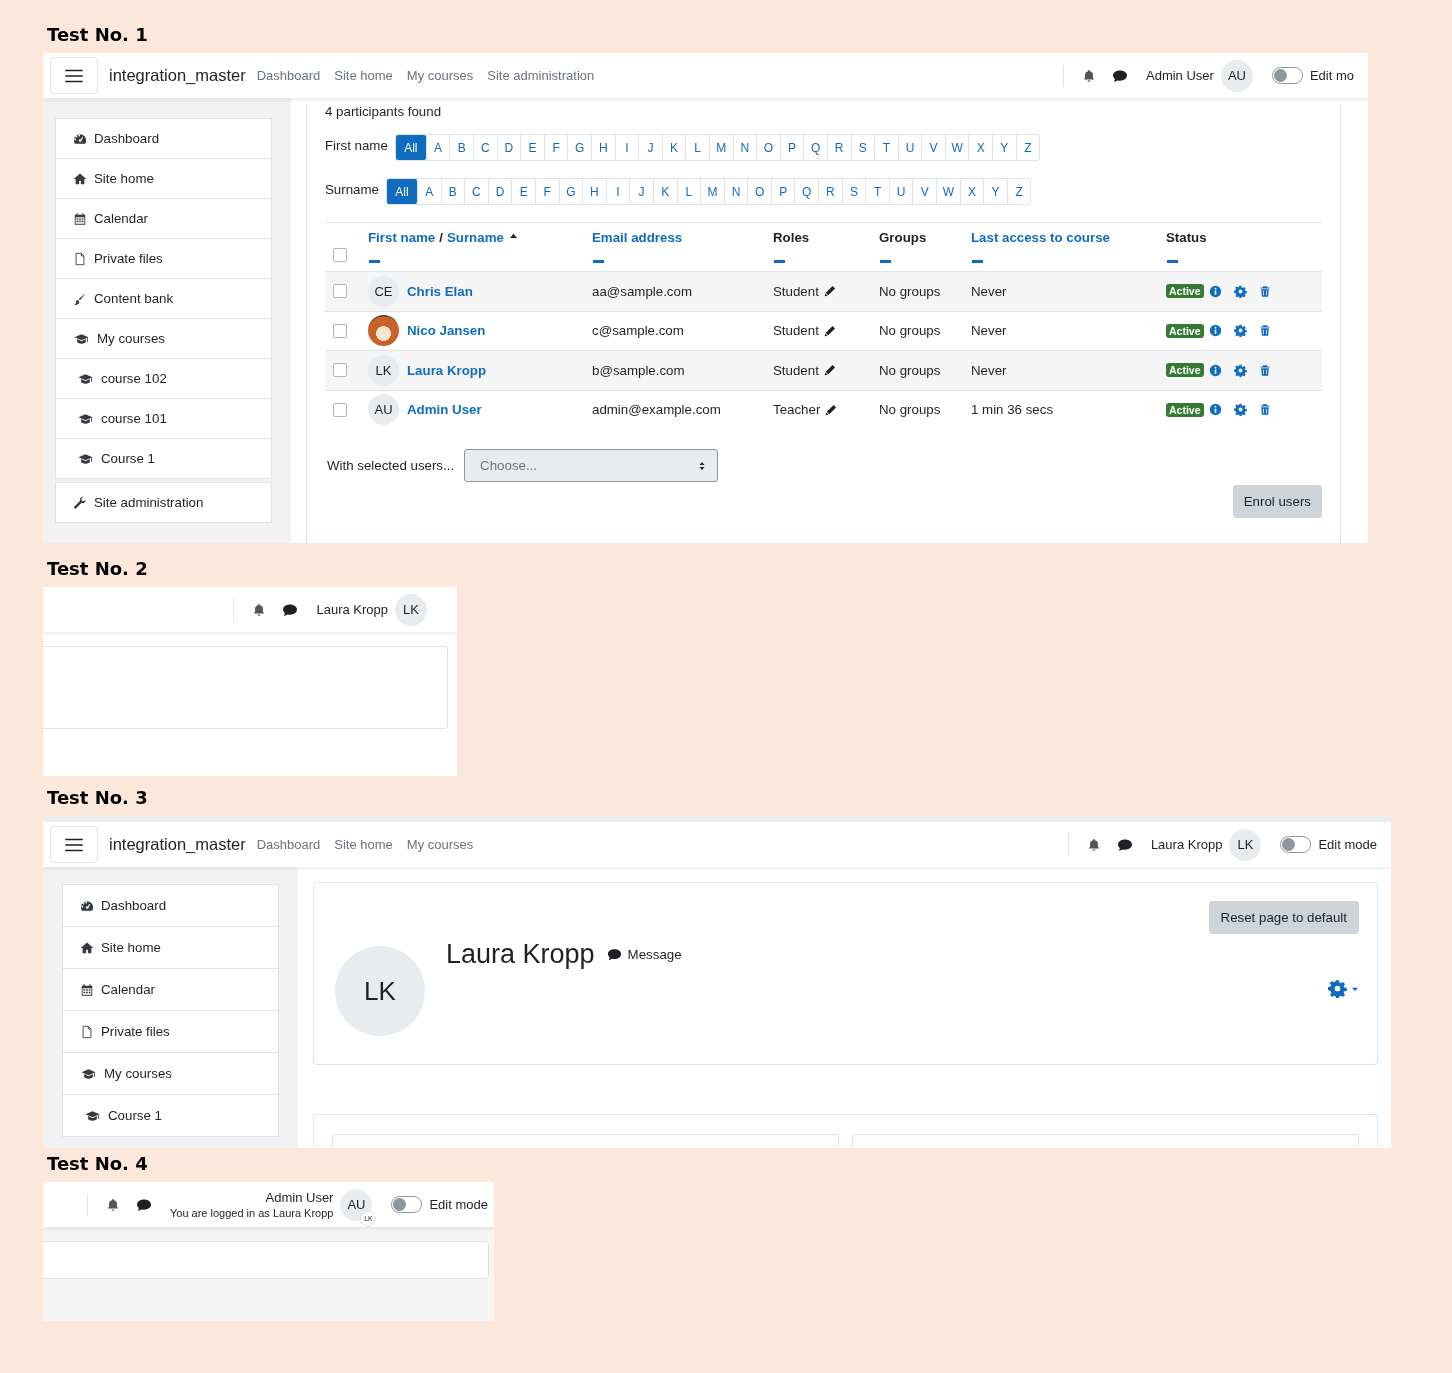 This screenshot has height=1373, width=1452. What do you see at coordinates (446, 331) in the screenshot?
I see `user-name-link: Nico Jansen` at bounding box center [446, 331].